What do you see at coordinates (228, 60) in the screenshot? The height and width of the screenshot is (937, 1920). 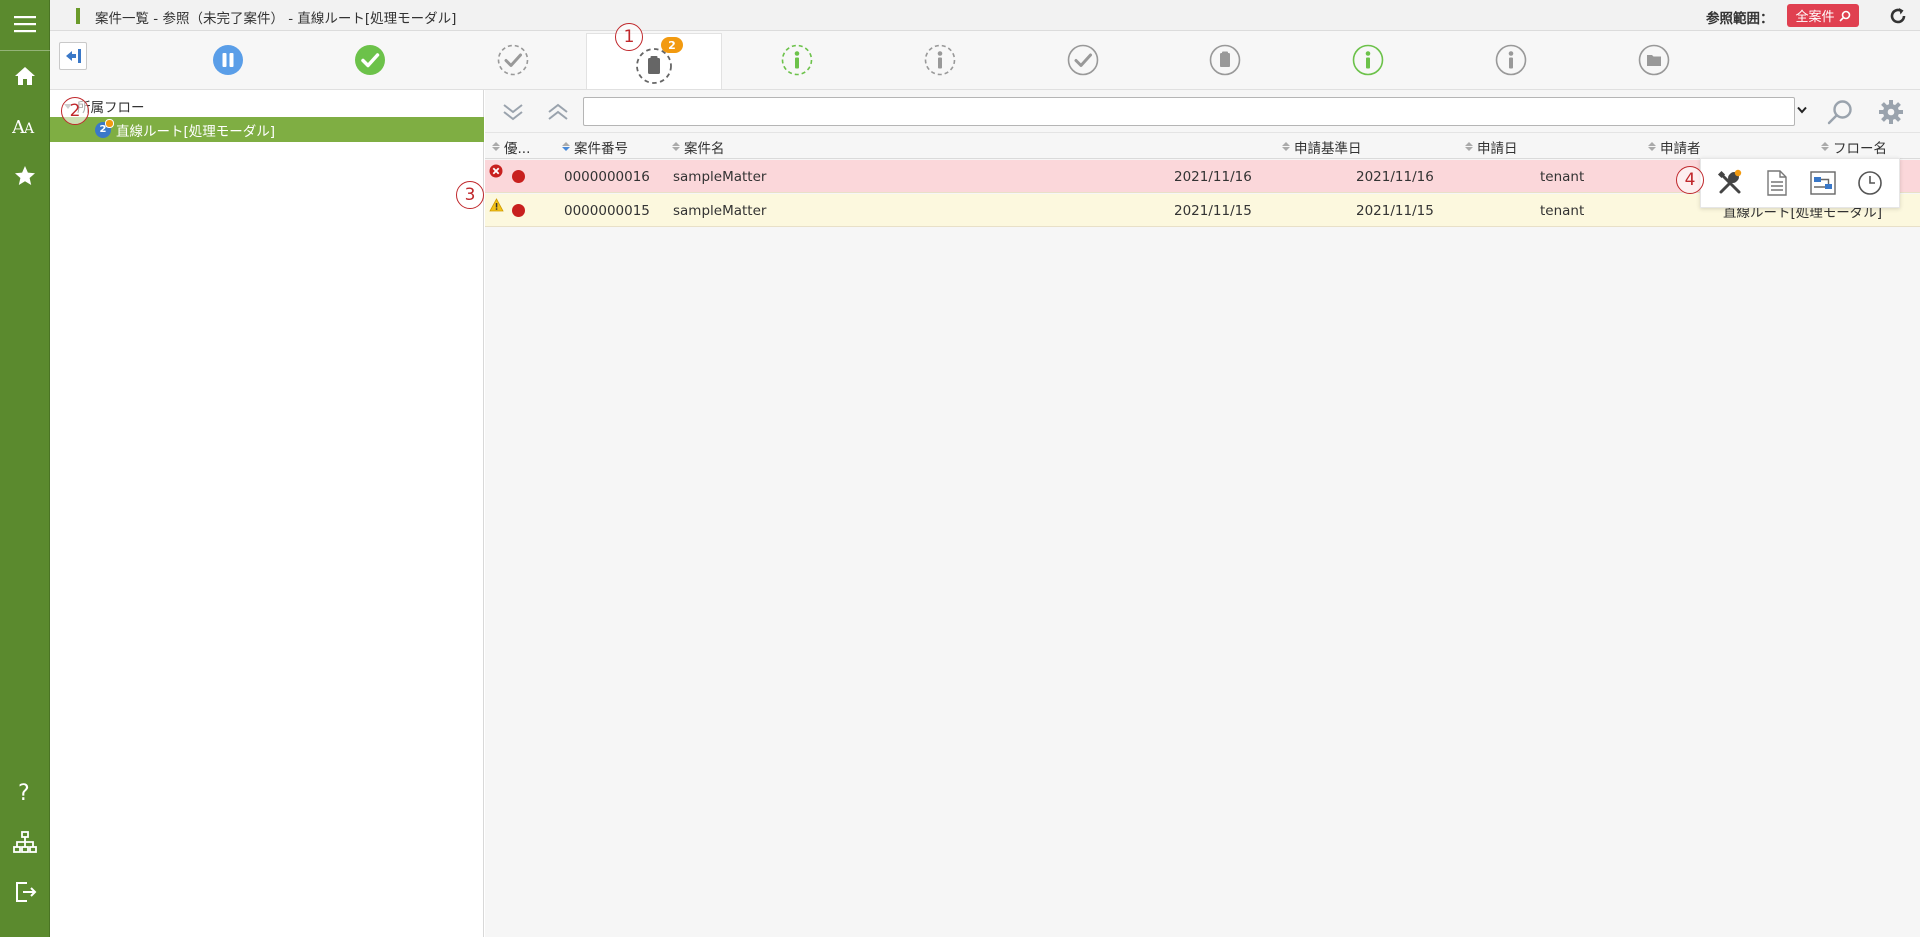 I see `pause-status-icon` at bounding box center [228, 60].